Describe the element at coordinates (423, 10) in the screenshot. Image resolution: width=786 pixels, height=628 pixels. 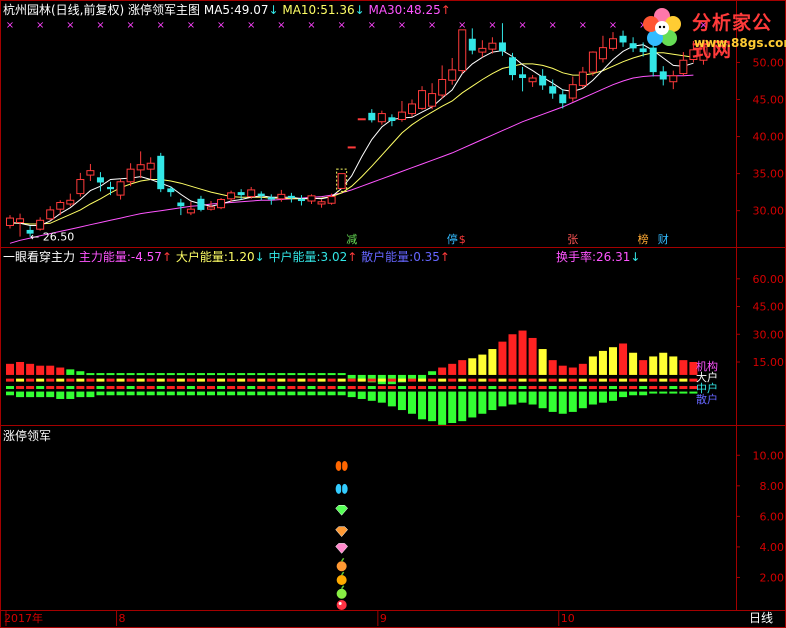
I see `ma30-value: 48.25` at that location.